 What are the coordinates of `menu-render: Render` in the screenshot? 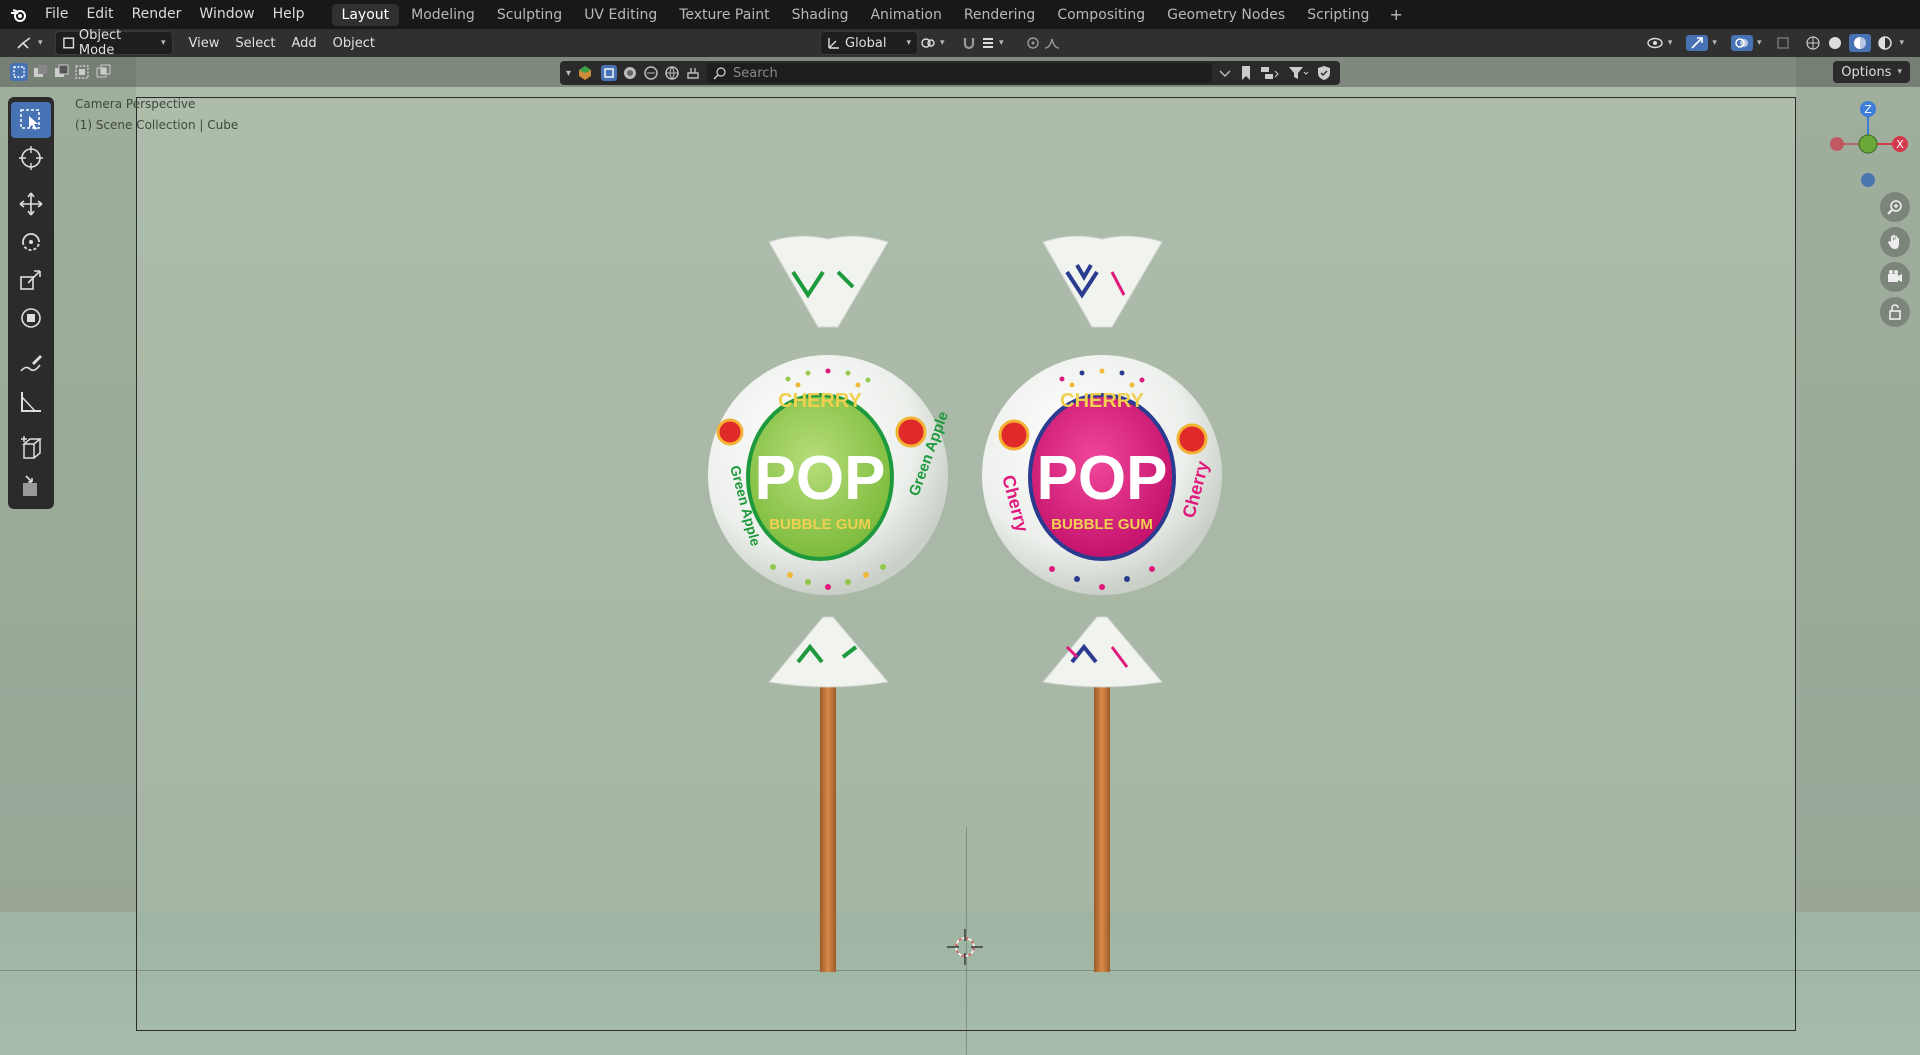 It's located at (157, 14).